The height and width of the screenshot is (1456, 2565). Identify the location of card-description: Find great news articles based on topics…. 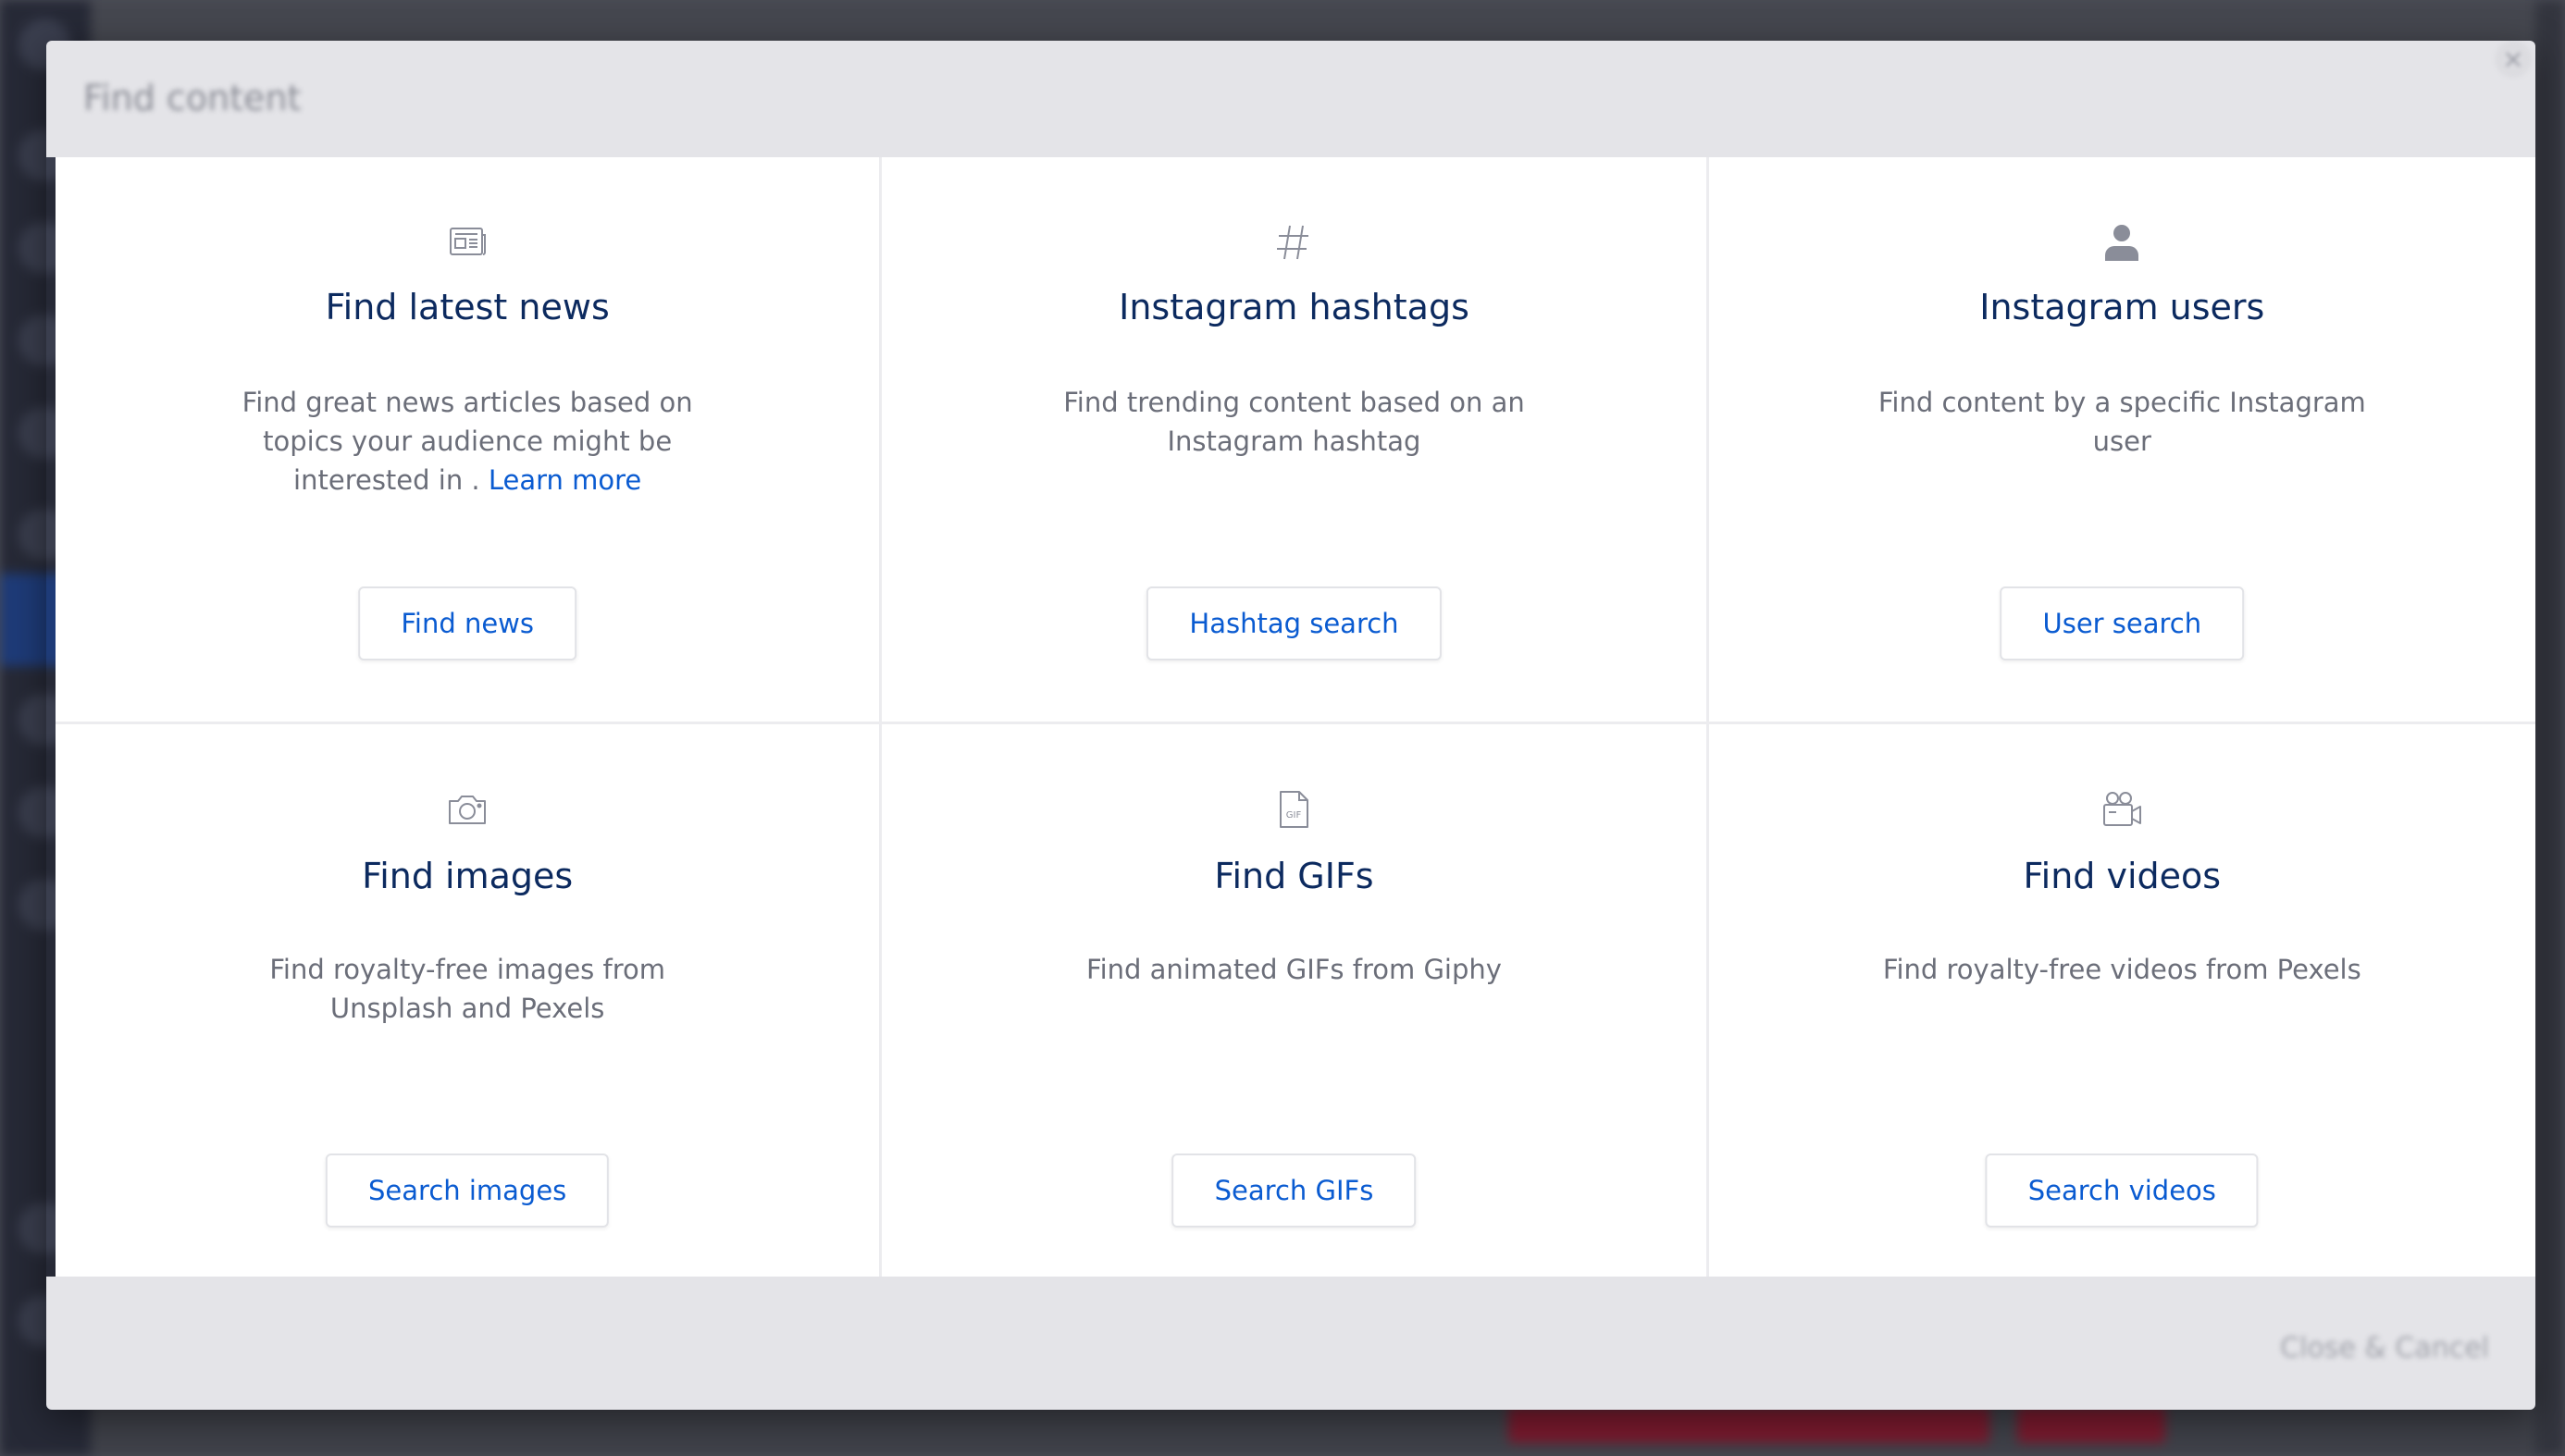
(467, 441).